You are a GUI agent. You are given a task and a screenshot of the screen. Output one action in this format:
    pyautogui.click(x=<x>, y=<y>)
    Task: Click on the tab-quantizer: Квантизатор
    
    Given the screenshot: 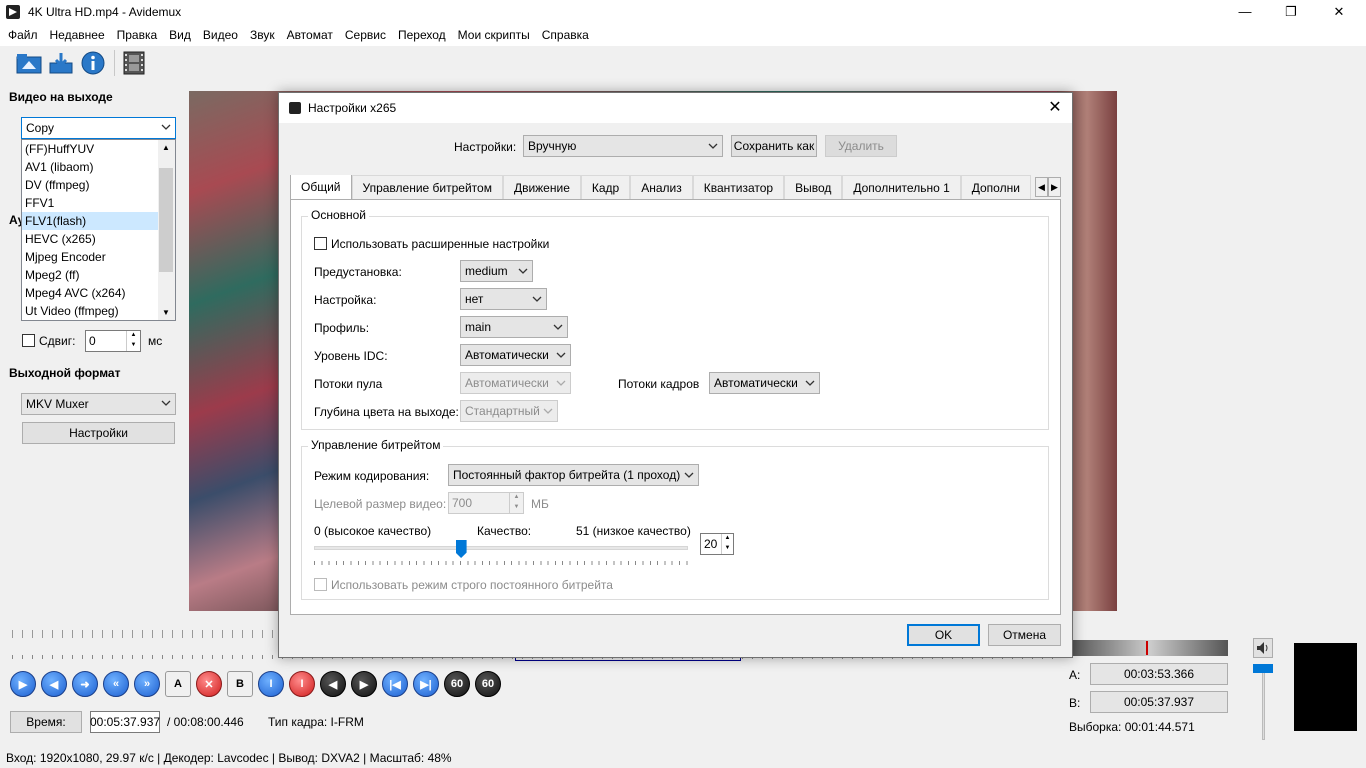 What is the action you would take?
    pyautogui.click(x=738, y=187)
    